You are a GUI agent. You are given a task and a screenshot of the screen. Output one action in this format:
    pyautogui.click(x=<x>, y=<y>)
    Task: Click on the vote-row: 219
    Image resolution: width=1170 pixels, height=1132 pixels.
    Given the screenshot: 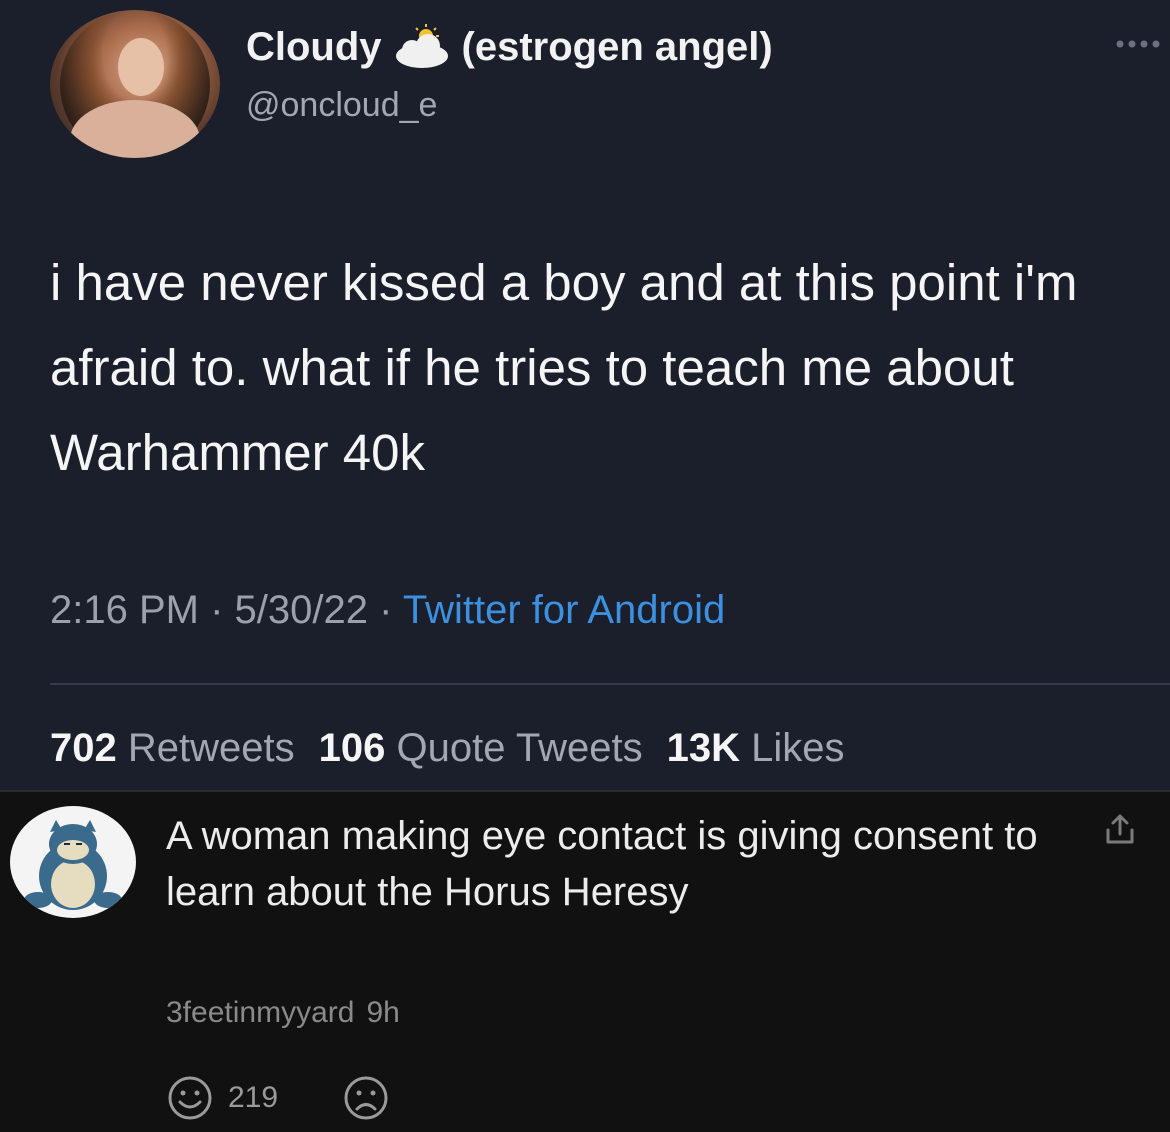 What is the action you would take?
    pyautogui.click(x=278, y=1098)
    